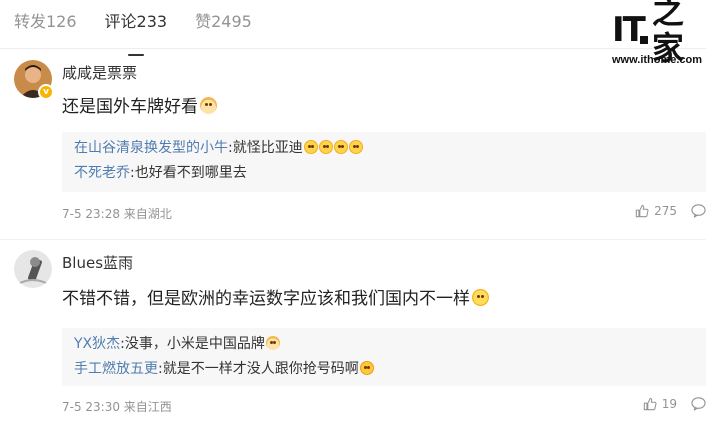 The height and width of the screenshot is (425, 719). Describe the element at coordinates (384, 148) in the screenshot. I see `reply-item: 在山谷清泉换发型的小牛:就怪比亚迪` at that location.